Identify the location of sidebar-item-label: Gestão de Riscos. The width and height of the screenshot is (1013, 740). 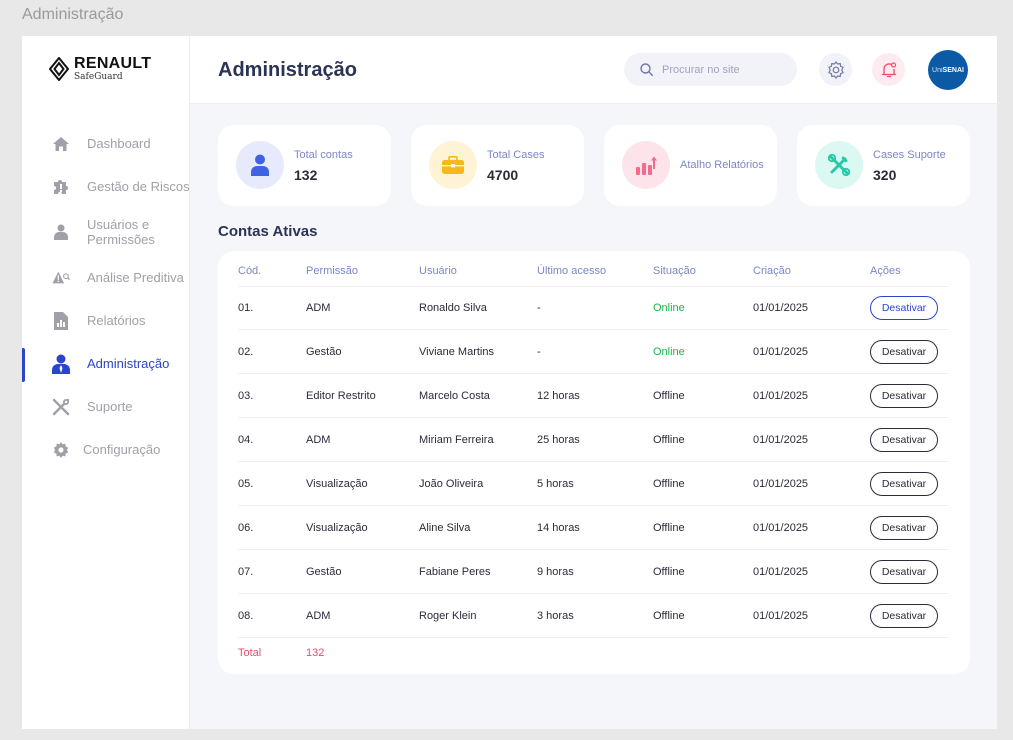
(138, 186).